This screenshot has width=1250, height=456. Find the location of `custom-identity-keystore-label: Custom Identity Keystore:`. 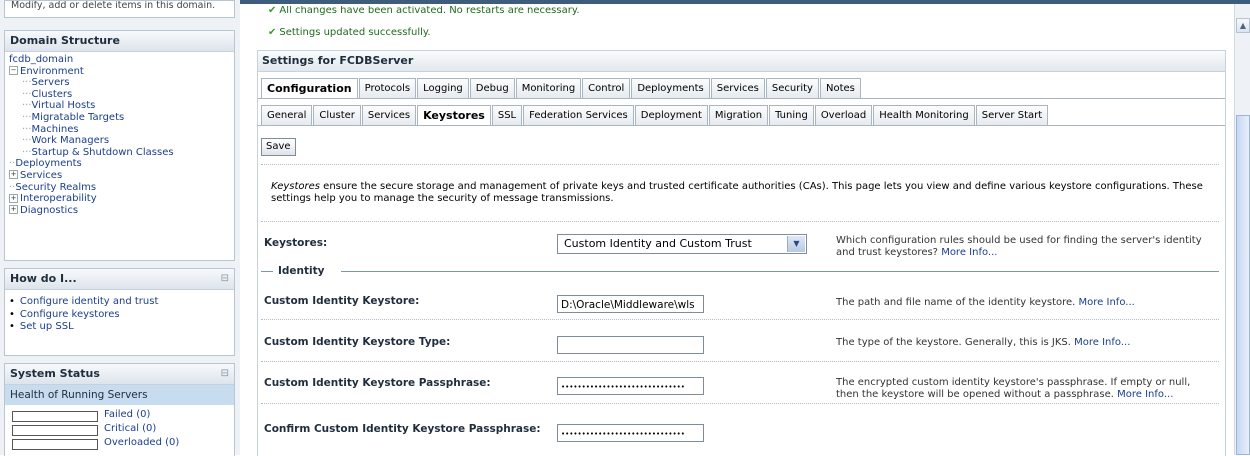

custom-identity-keystore-label: Custom Identity Keystore: is located at coordinates (342, 301).